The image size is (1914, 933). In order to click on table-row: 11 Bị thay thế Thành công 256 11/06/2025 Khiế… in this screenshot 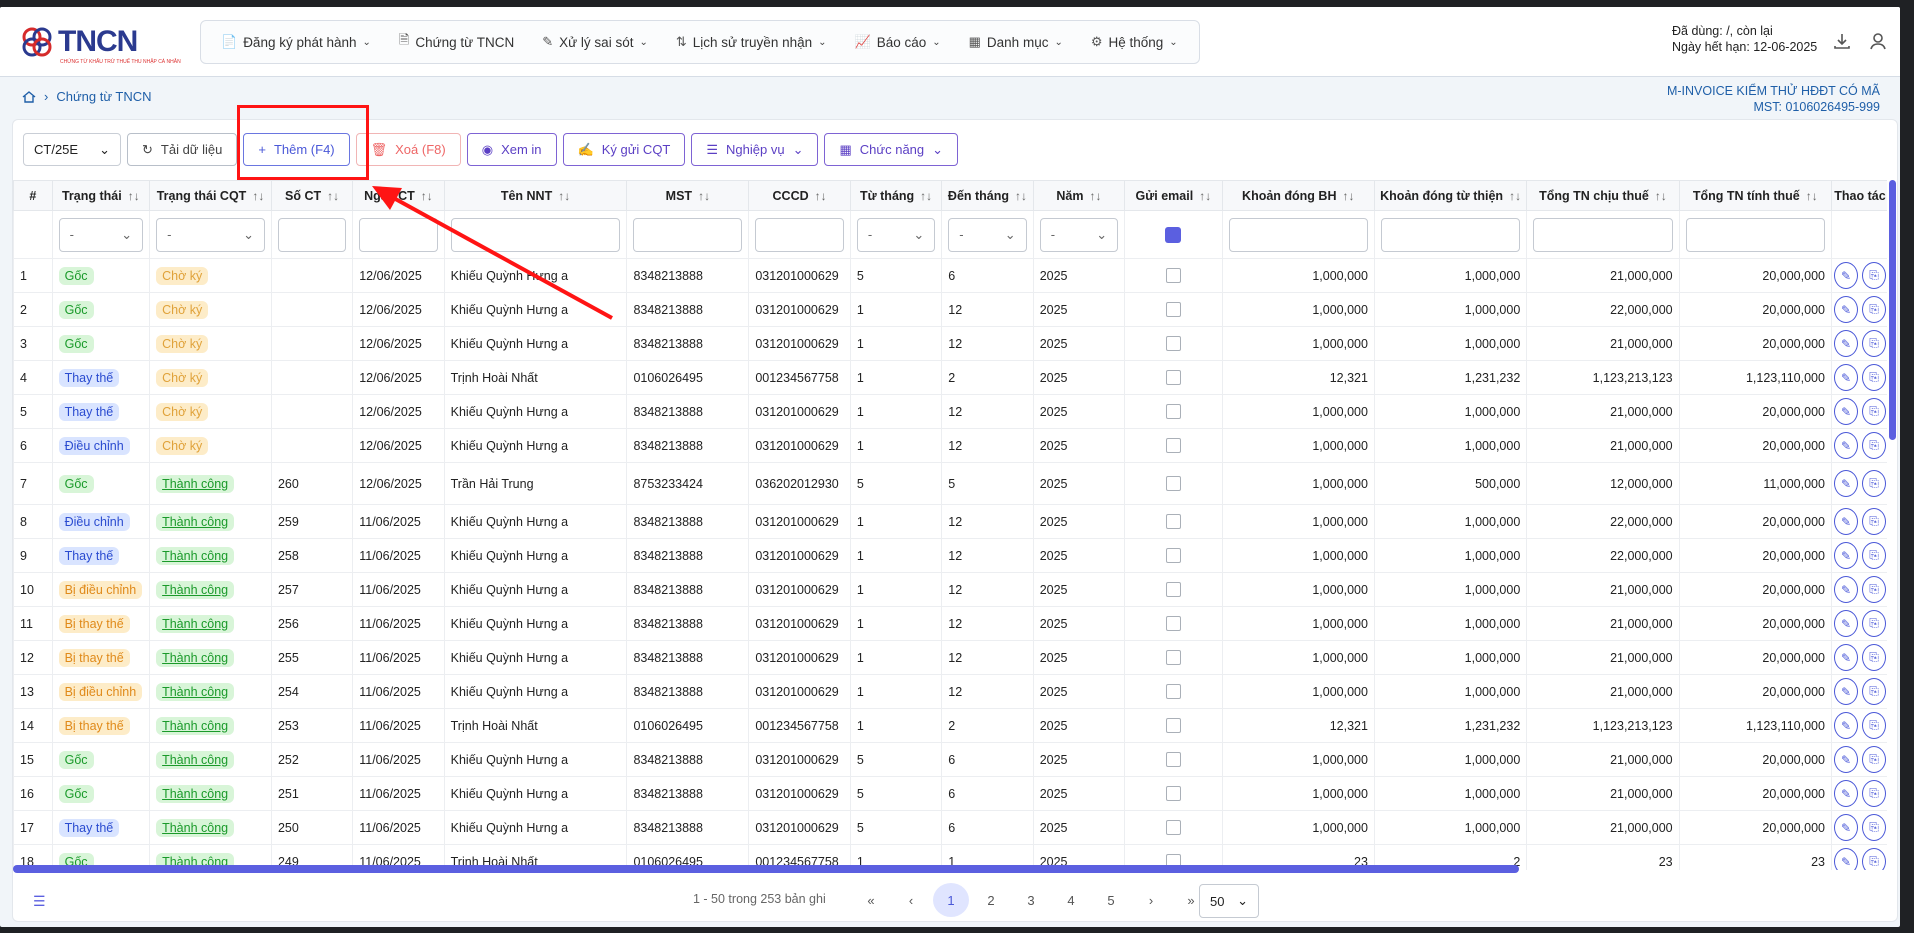, I will do `click(950, 623)`.